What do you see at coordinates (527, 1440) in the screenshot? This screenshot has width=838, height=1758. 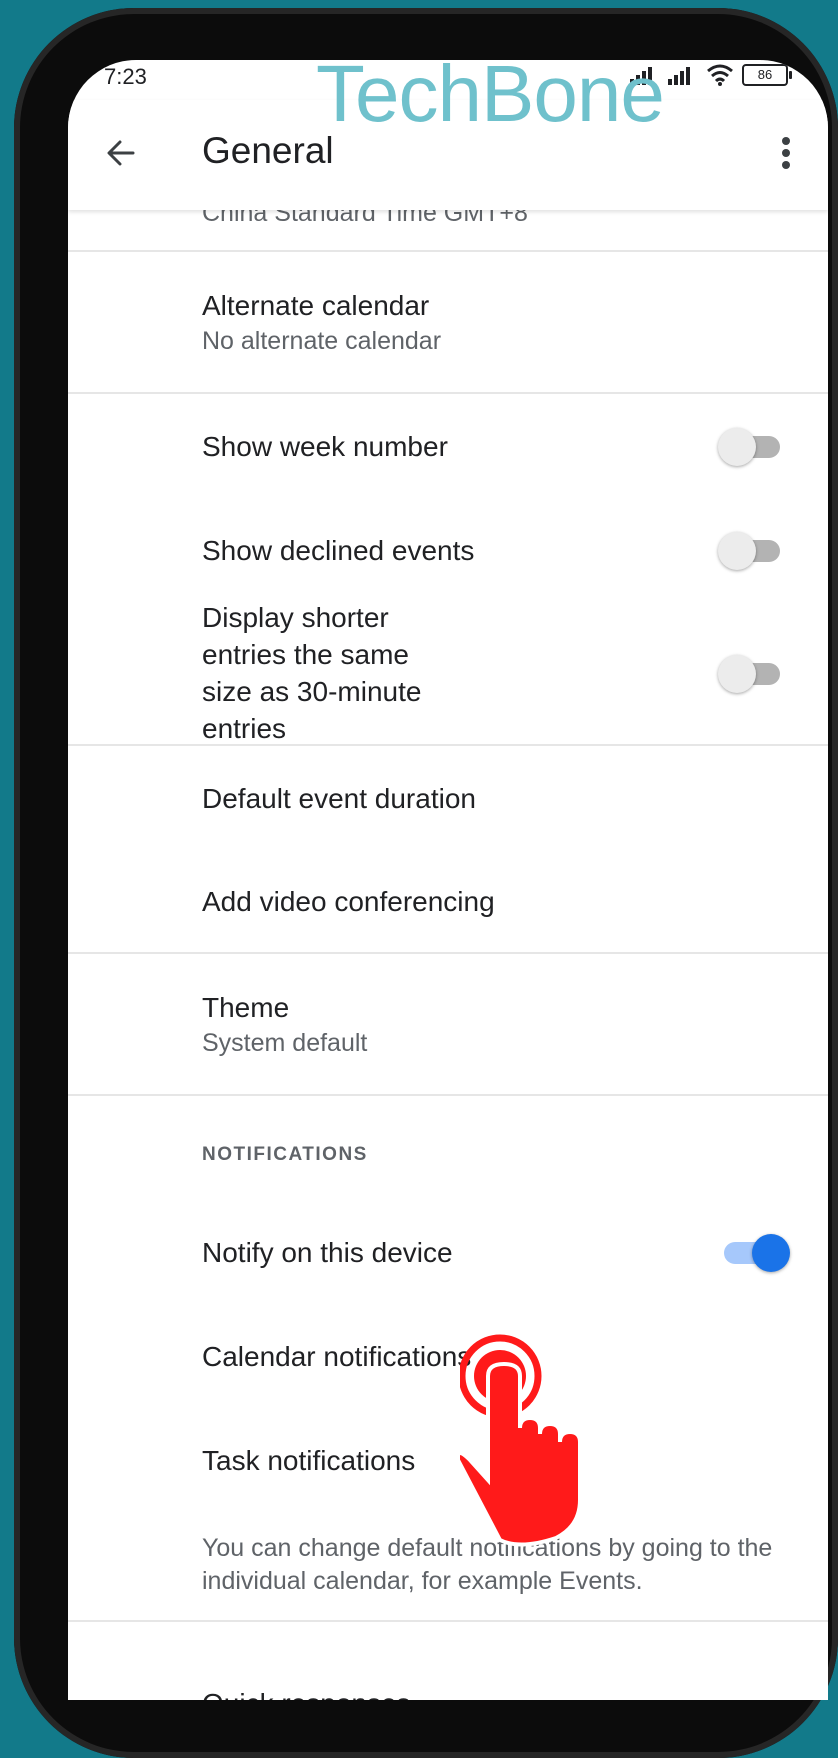 I see `tap-hand-icon` at bounding box center [527, 1440].